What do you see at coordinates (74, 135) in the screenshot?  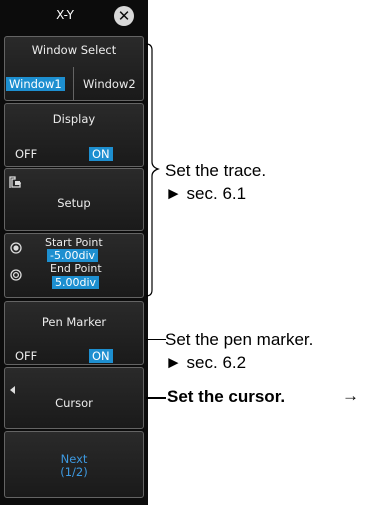 I see `display-menu: Display OFF ON` at bounding box center [74, 135].